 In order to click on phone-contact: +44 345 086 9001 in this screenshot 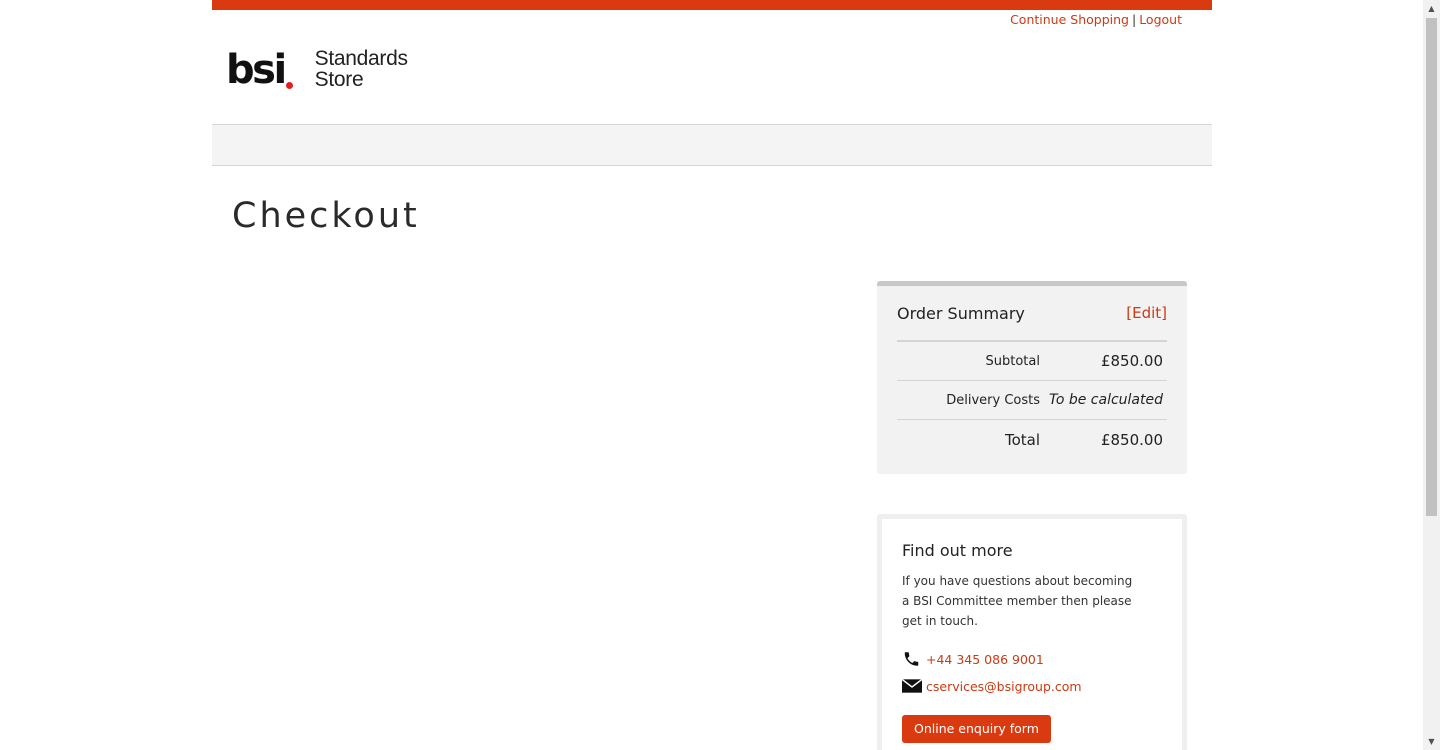, I will do `click(1032, 659)`.